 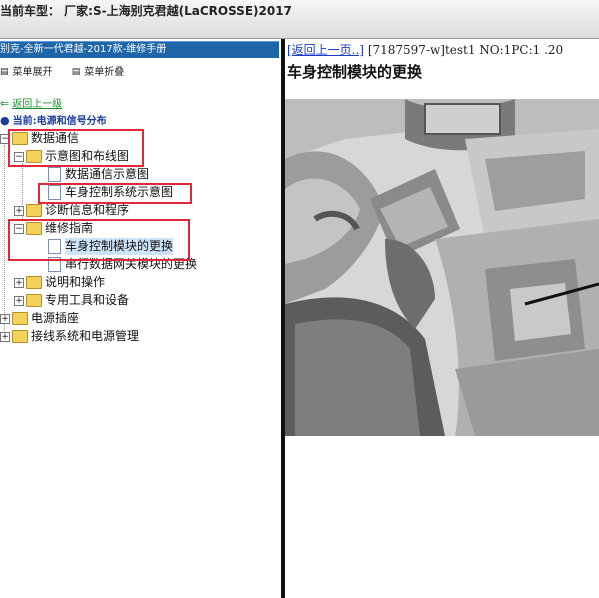 What do you see at coordinates (325, 50) in the screenshot?
I see `back-page-link: [返回上一页..]` at bounding box center [325, 50].